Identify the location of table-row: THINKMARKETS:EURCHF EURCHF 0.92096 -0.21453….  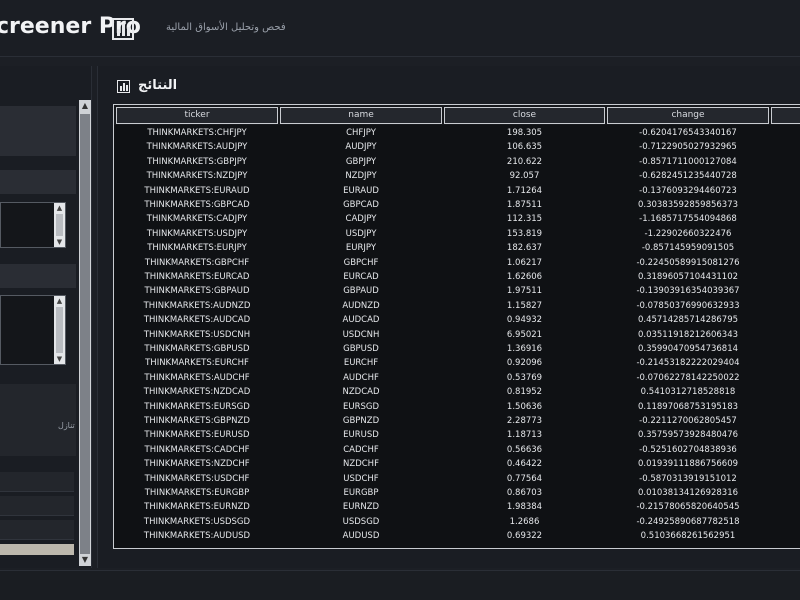
(457, 363).